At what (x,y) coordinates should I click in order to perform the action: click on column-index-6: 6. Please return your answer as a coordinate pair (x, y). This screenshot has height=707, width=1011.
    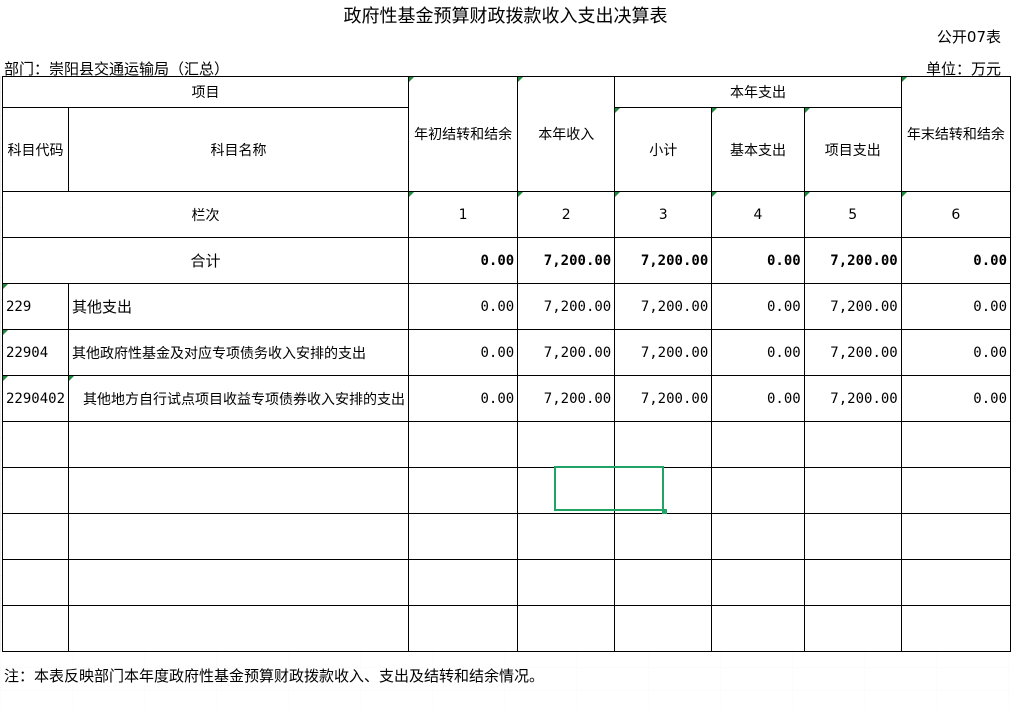
    Looking at the image, I should click on (955, 214).